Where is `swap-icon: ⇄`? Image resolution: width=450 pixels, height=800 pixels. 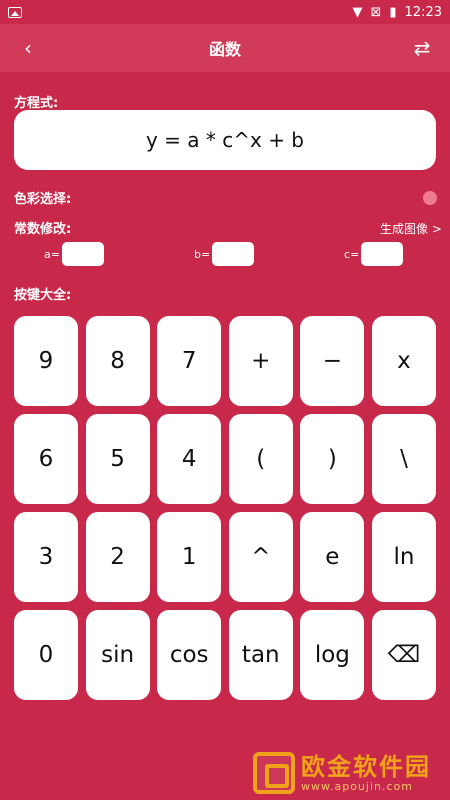
swap-icon: ⇄ is located at coordinates (422, 48).